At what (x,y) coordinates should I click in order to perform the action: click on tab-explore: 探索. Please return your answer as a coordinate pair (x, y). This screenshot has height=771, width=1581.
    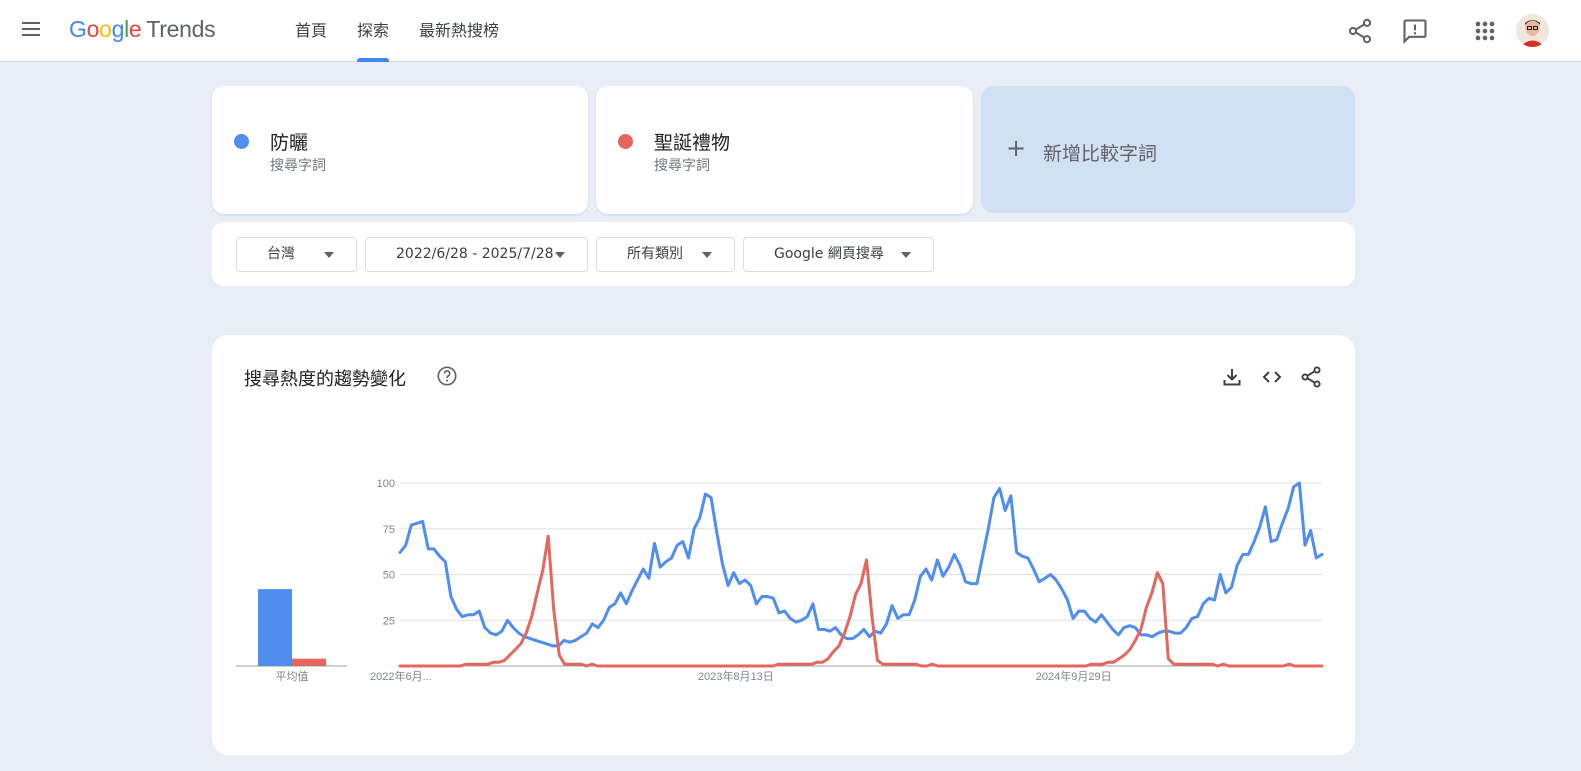
    Looking at the image, I should click on (373, 31).